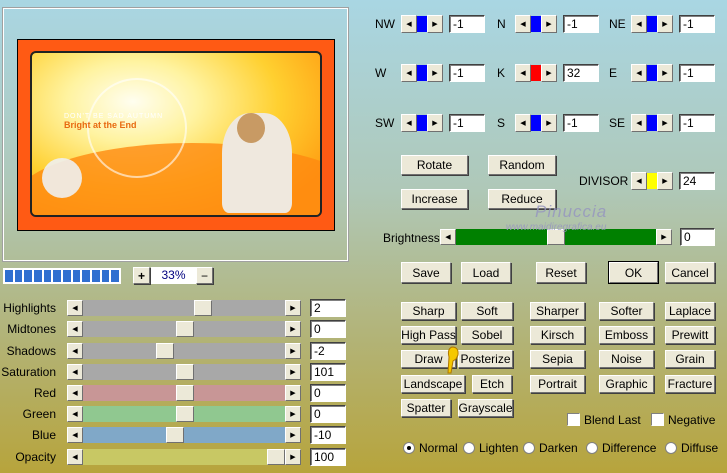  What do you see at coordinates (697, 24) in the screenshot?
I see `kernel-ne-input: -1` at bounding box center [697, 24].